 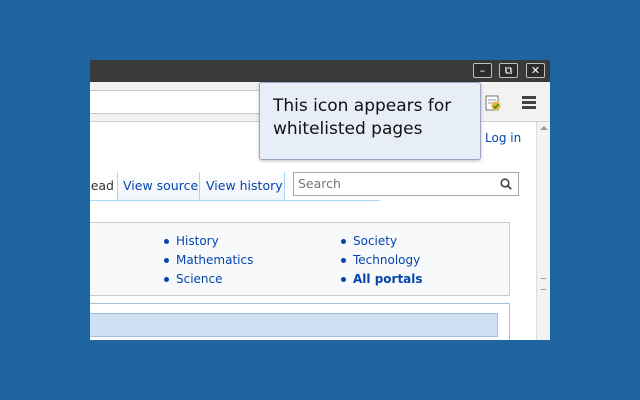 I want to click on search-icon, so click(x=506, y=184).